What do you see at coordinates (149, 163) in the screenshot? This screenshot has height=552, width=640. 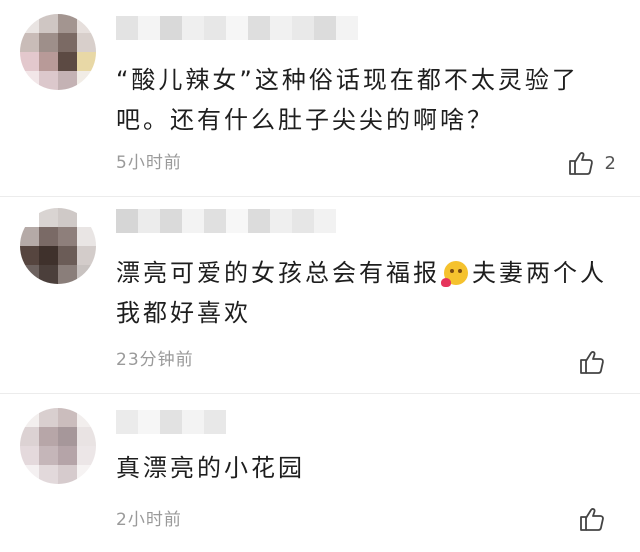 I see `comment-time: 5小时前` at bounding box center [149, 163].